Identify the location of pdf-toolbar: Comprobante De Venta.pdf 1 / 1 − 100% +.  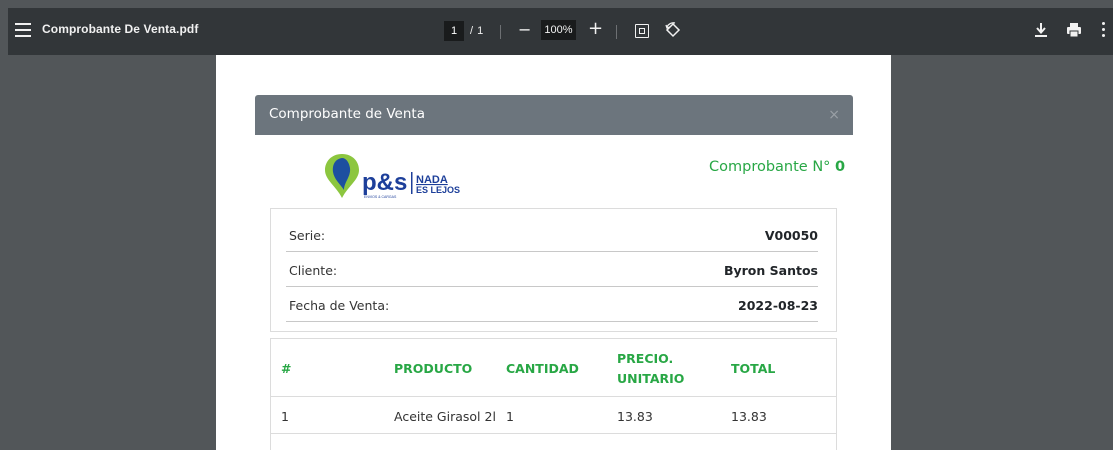
(560, 31).